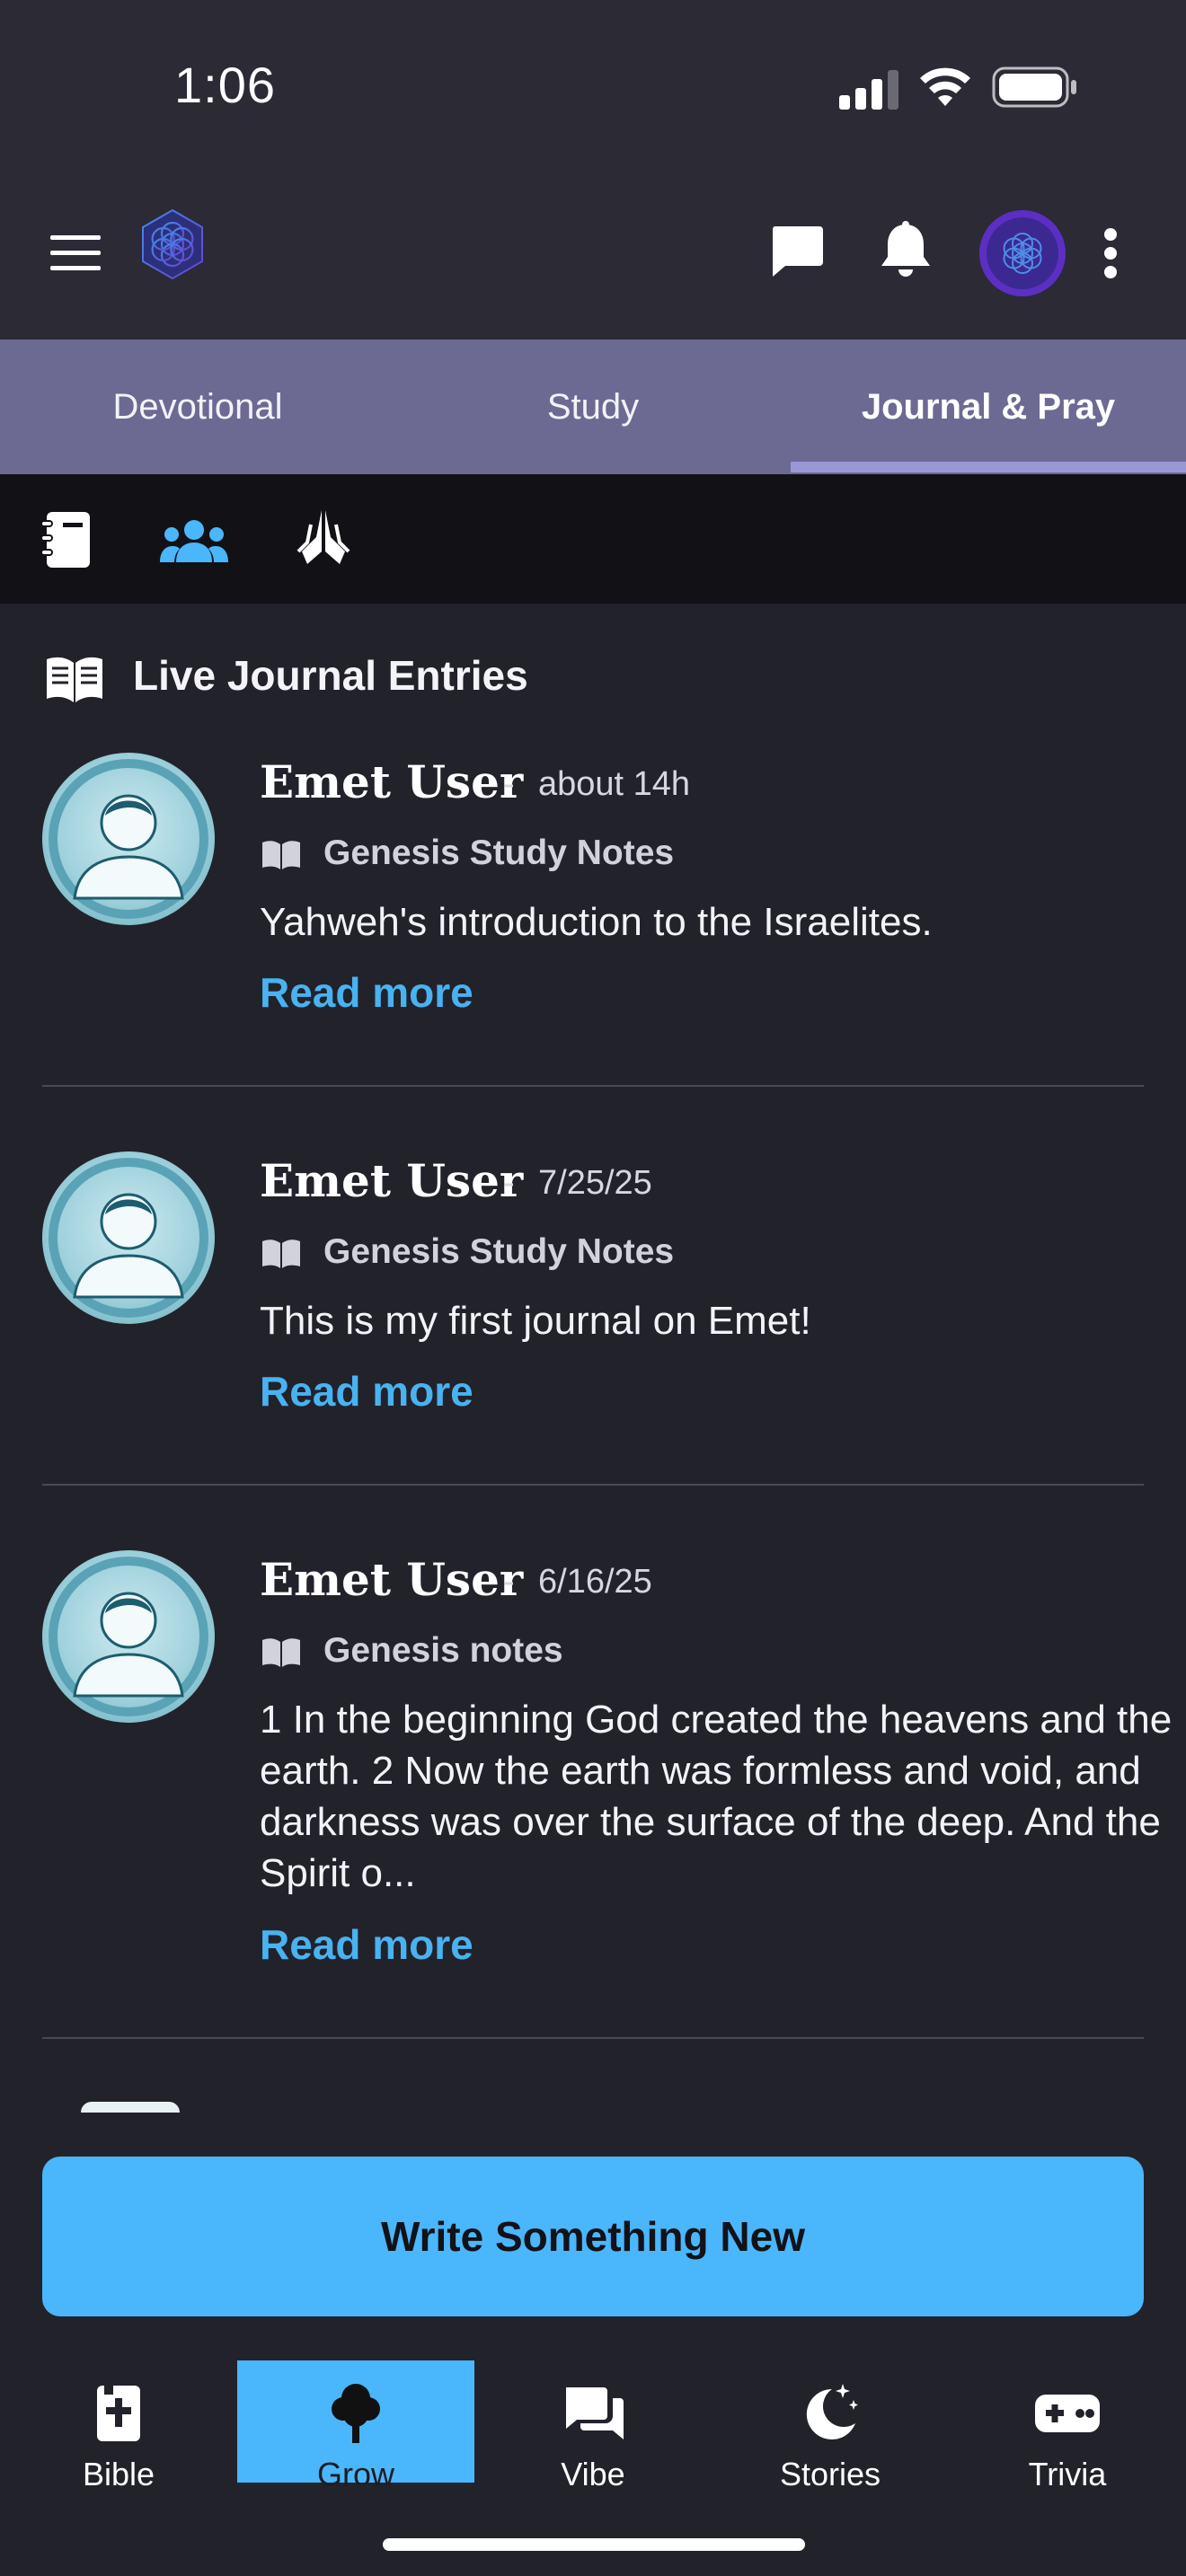 Image resolution: width=1186 pixels, height=2576 pixels. I want to click on nav-grow: Grow, so click(355, 2426).